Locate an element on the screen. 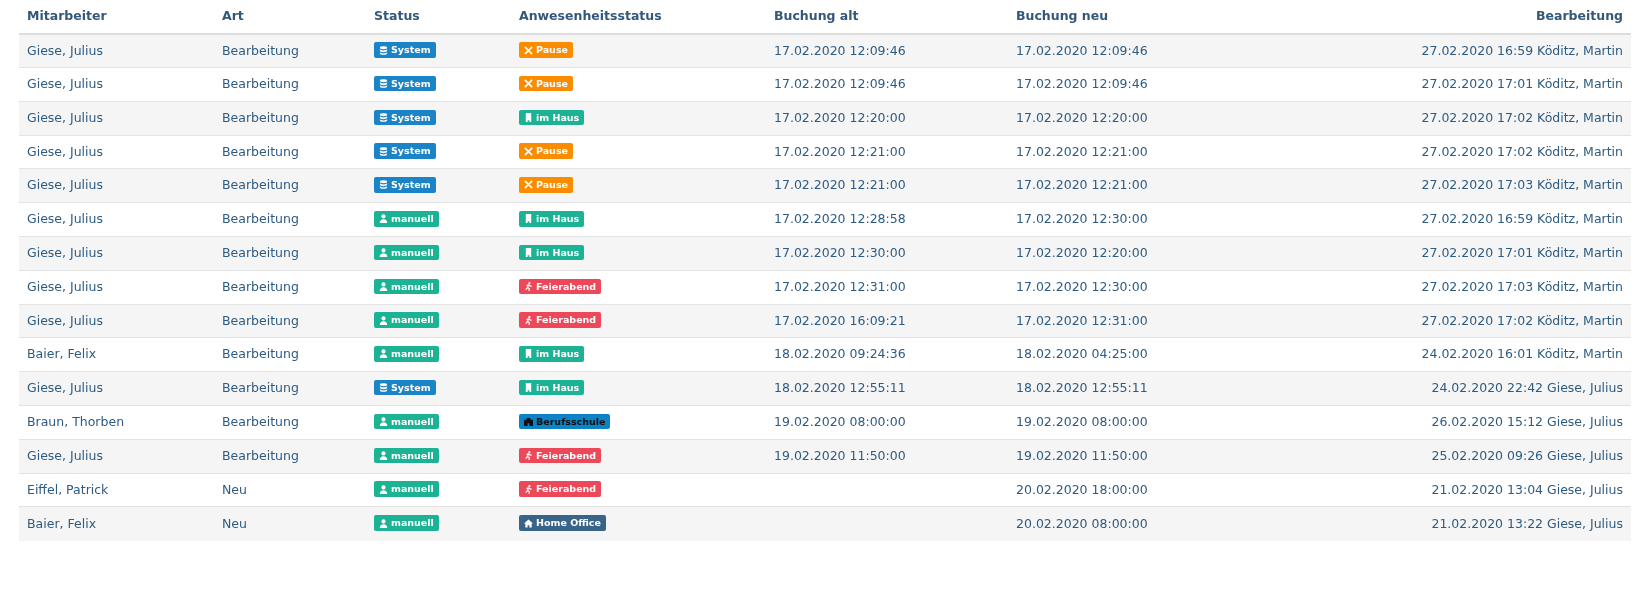  column-header: Bearbeitung is located at coordinates (1469, 18).